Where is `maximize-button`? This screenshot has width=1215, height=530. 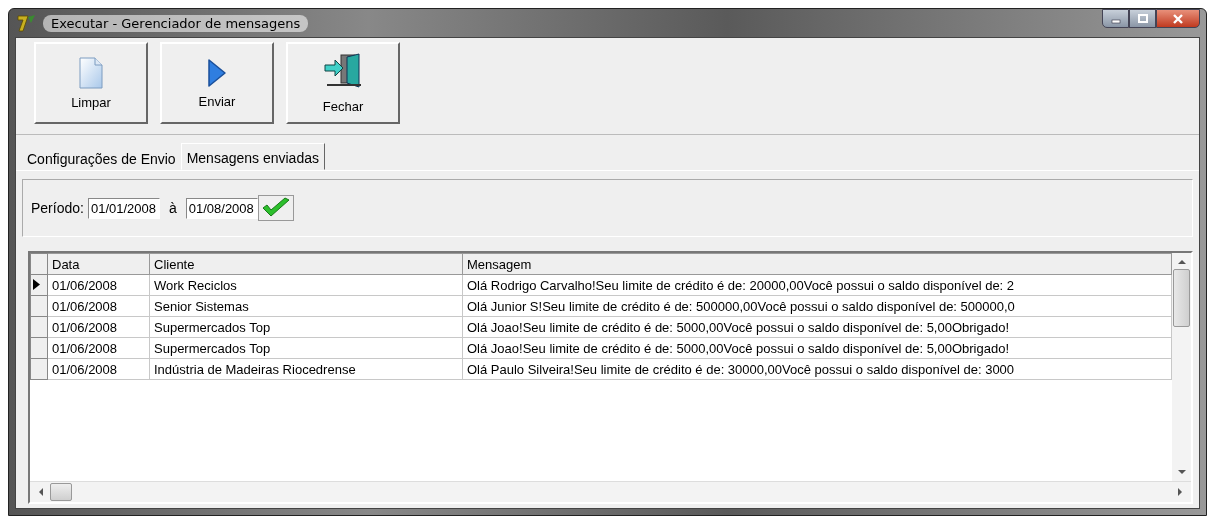 maximize-button is located at coordinates (1142, 18).